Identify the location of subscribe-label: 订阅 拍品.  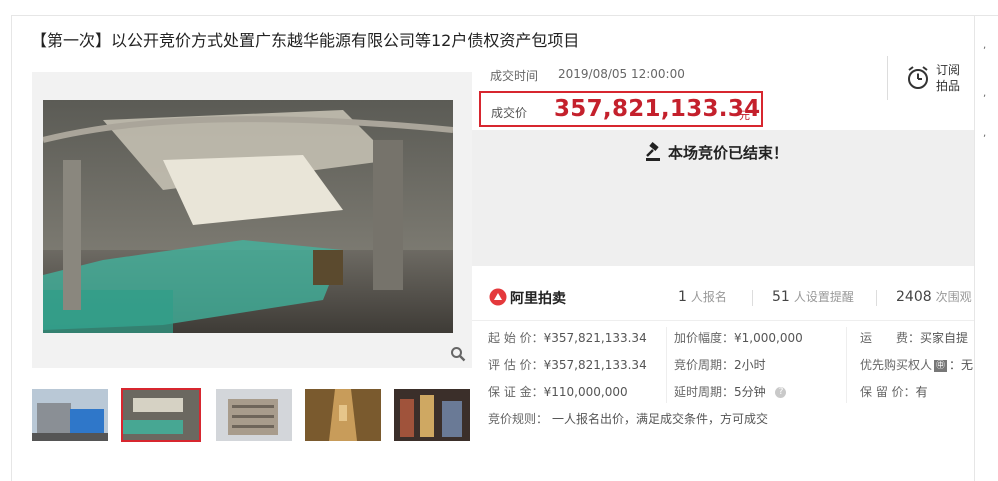
(950, 78).